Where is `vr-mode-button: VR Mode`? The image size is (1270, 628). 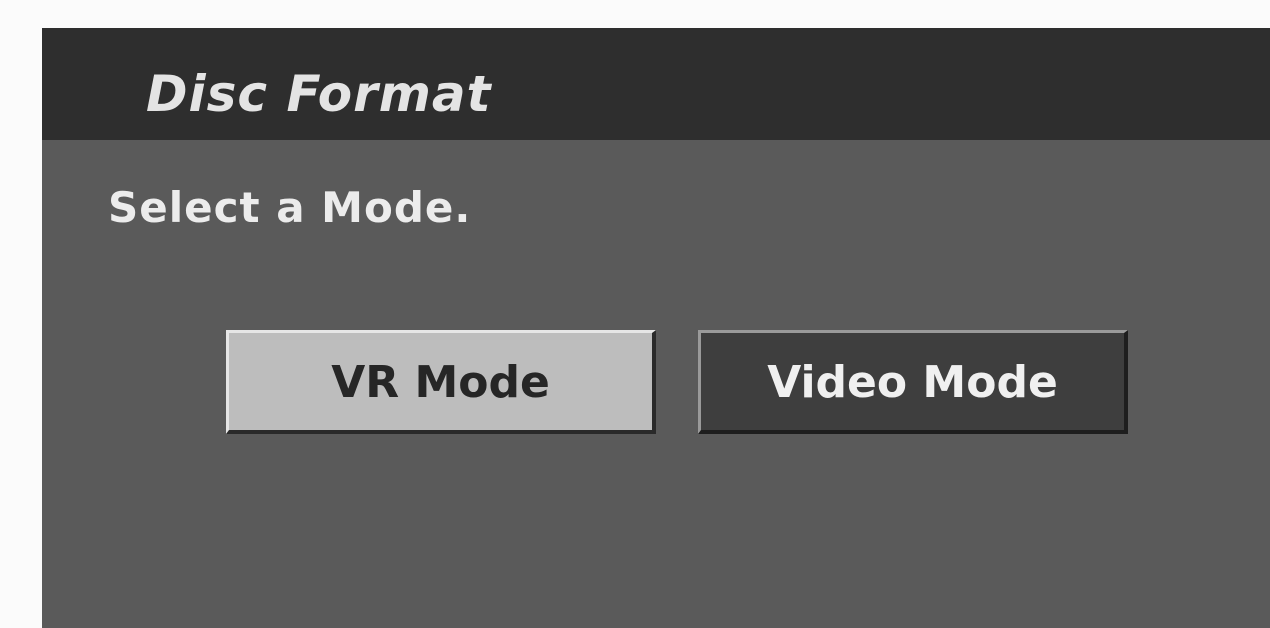
vr-mode-button: VR Mode is located at coordinates (441, 382).